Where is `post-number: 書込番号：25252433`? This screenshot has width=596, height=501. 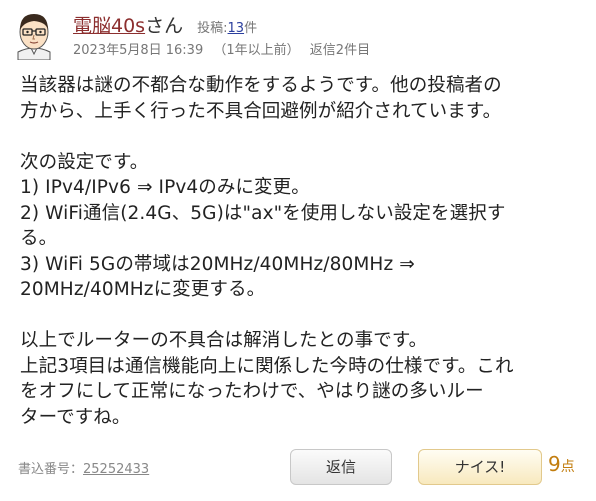
post-number: 書込番号：25252433 is located at coordinates (83, 467).